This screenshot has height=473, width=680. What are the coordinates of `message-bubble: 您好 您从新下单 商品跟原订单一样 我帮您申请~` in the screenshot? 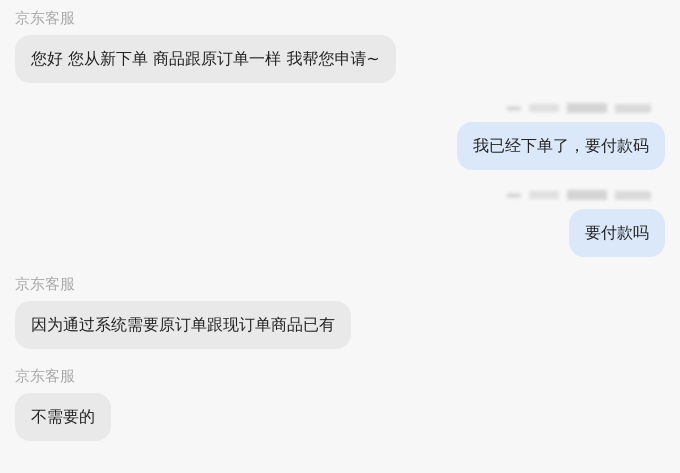 It's located at (205, 59).